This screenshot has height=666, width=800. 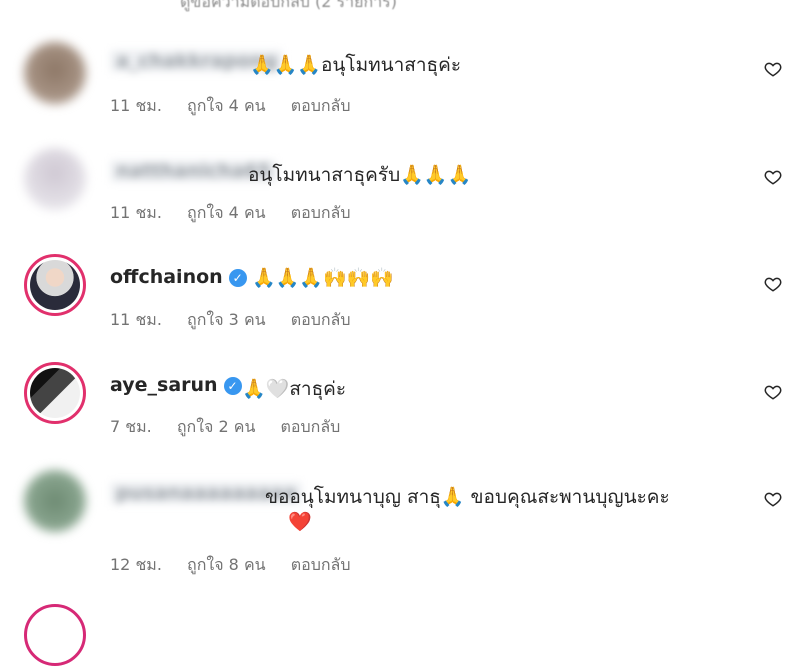 I want to click on comment-text: อนุโมทนาสาธุครับ🙏🙏🙏, so click(x=360, y=175).